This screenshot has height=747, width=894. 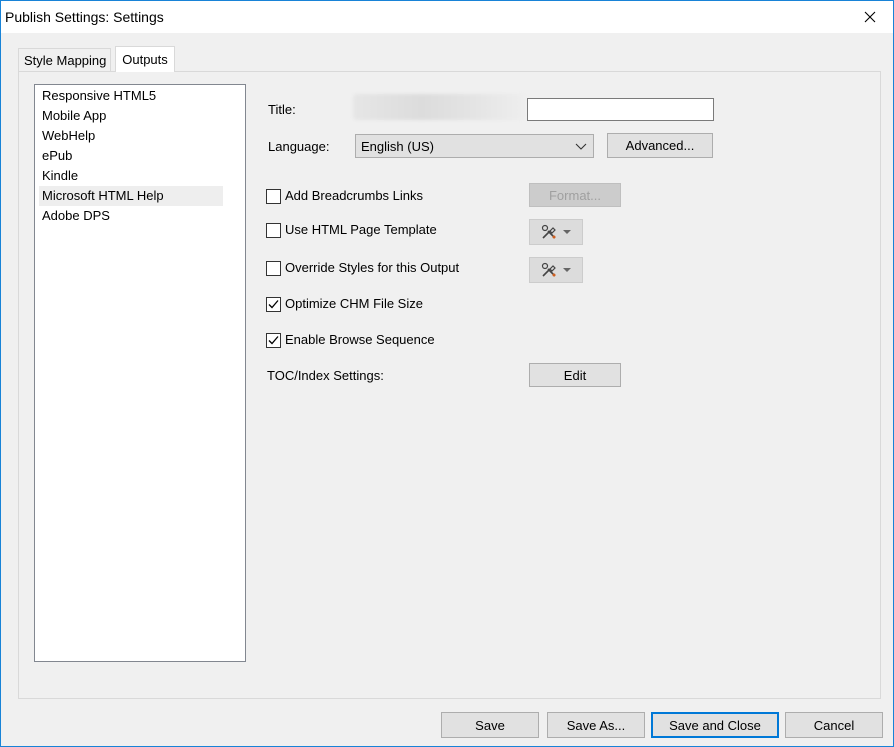 What do you see at coordinates (620, 109) in the screenshot?
I see `title-input` at bounding box center [620, 109].